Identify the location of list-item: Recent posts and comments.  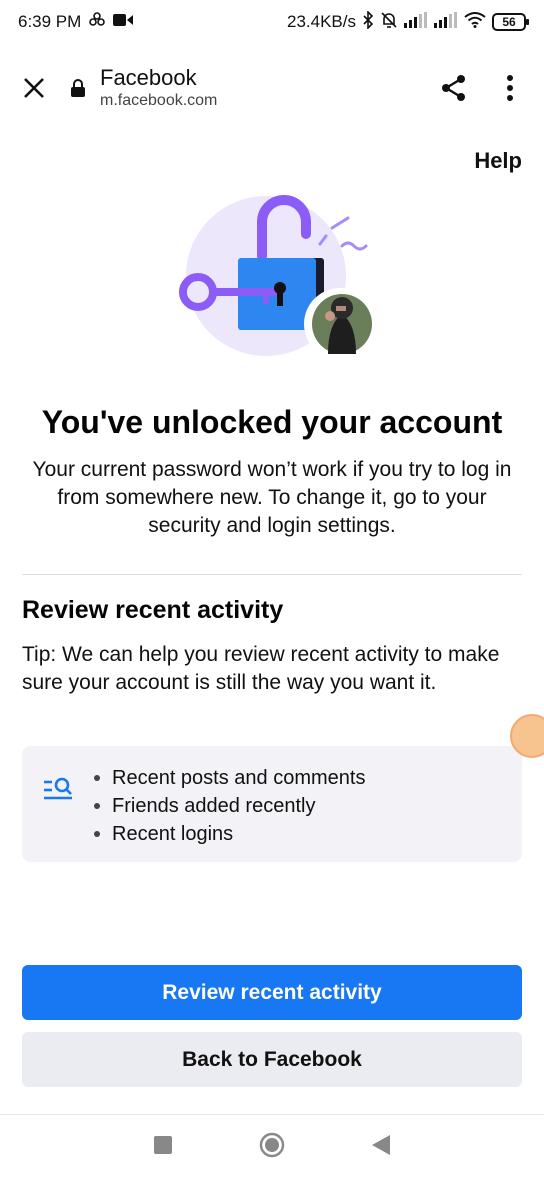
(228, 778).